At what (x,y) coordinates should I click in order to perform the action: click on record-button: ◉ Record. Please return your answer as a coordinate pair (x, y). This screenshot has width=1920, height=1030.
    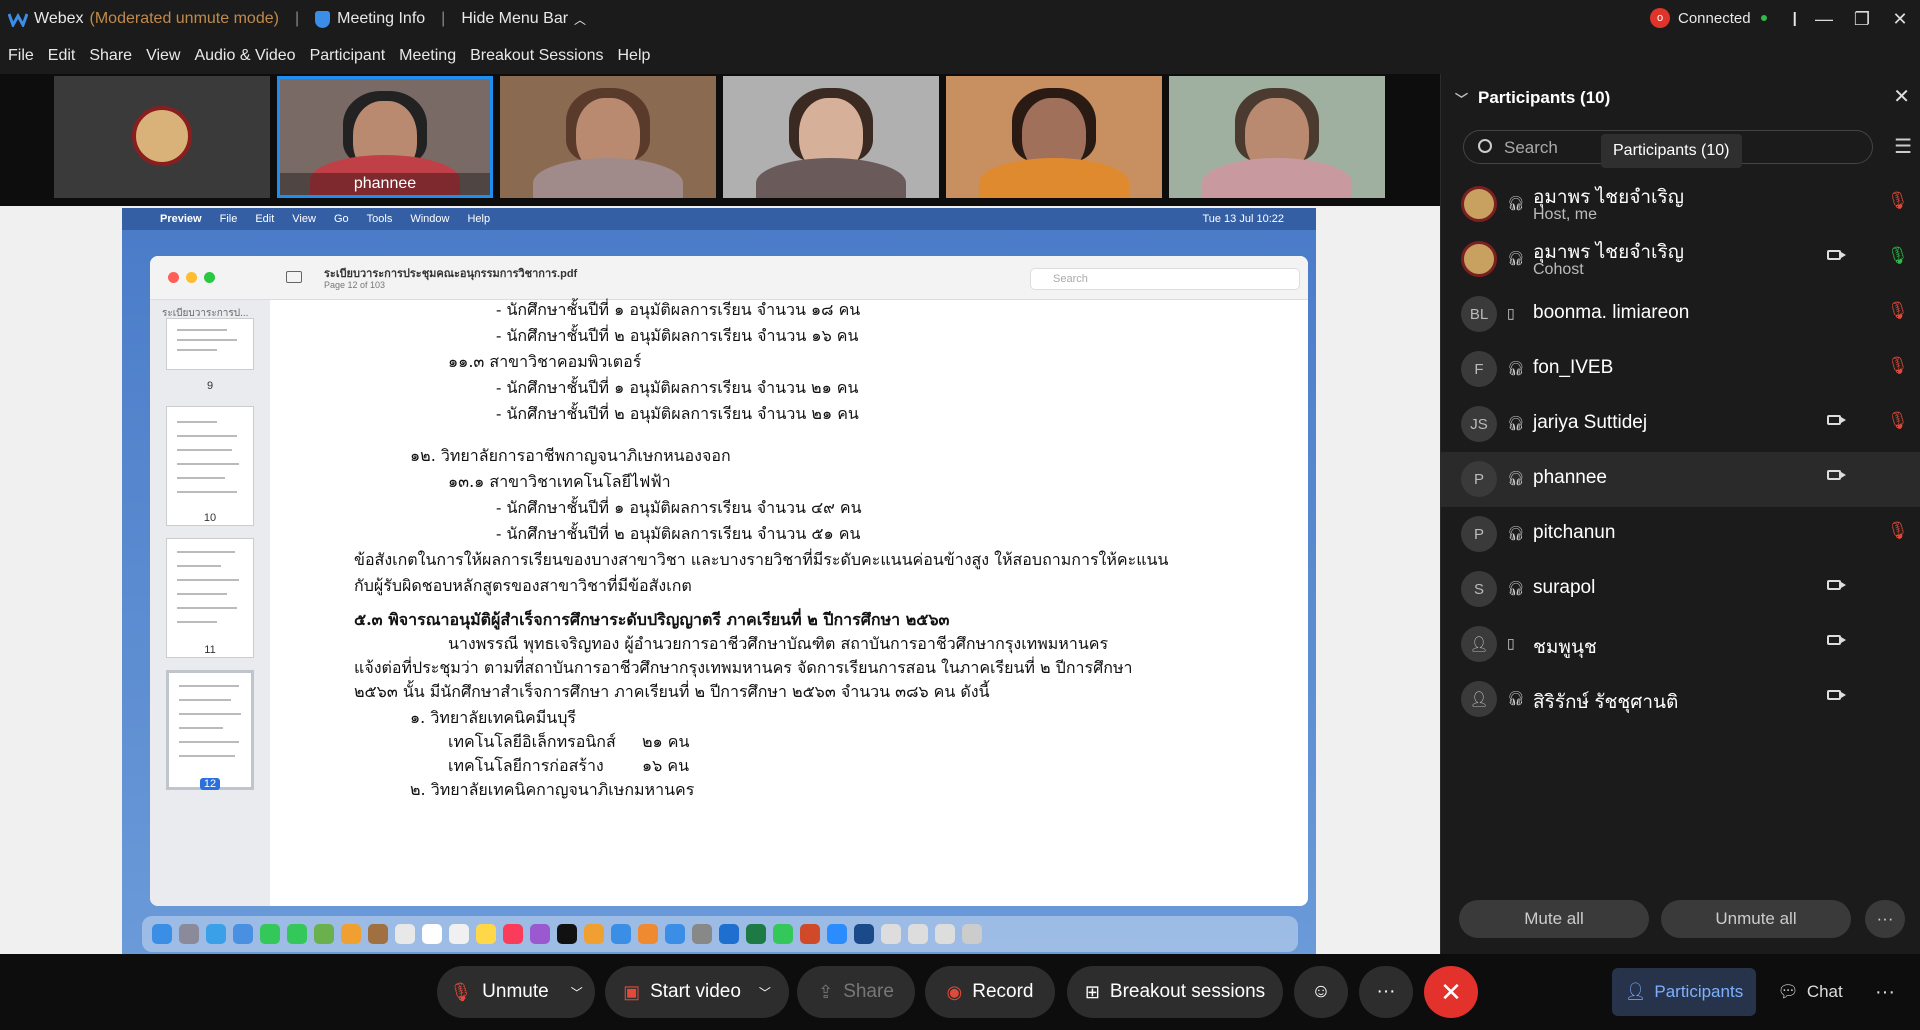
    Looking at the image, I should click on (990, 992).